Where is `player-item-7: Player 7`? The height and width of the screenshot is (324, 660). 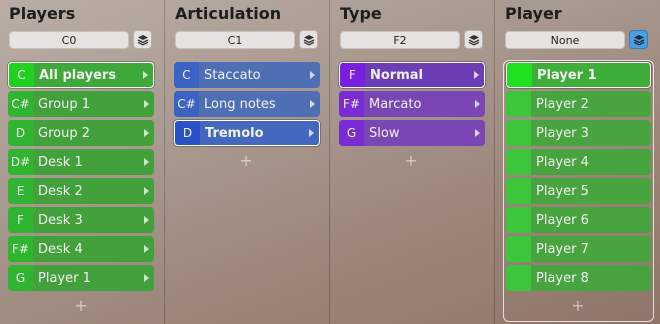
player-item-7: Player 7 is located at coordinates (578, 249).